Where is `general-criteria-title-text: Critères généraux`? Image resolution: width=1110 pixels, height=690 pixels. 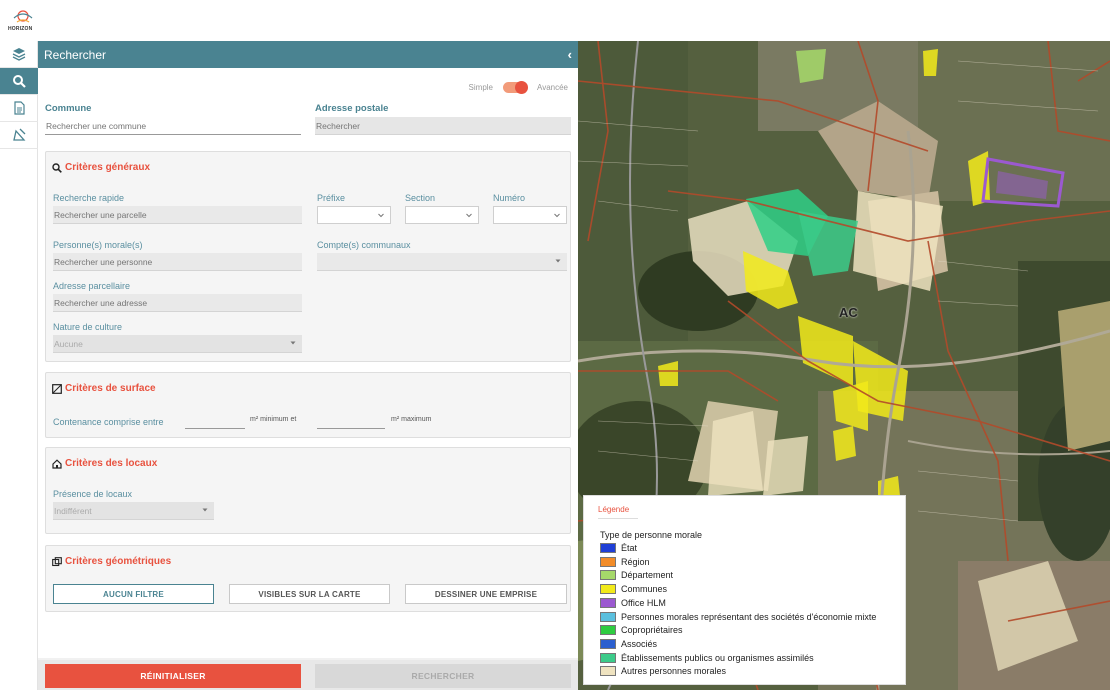 general-criteria-title-text: Critères généraux is located at coordinates (108, 167).